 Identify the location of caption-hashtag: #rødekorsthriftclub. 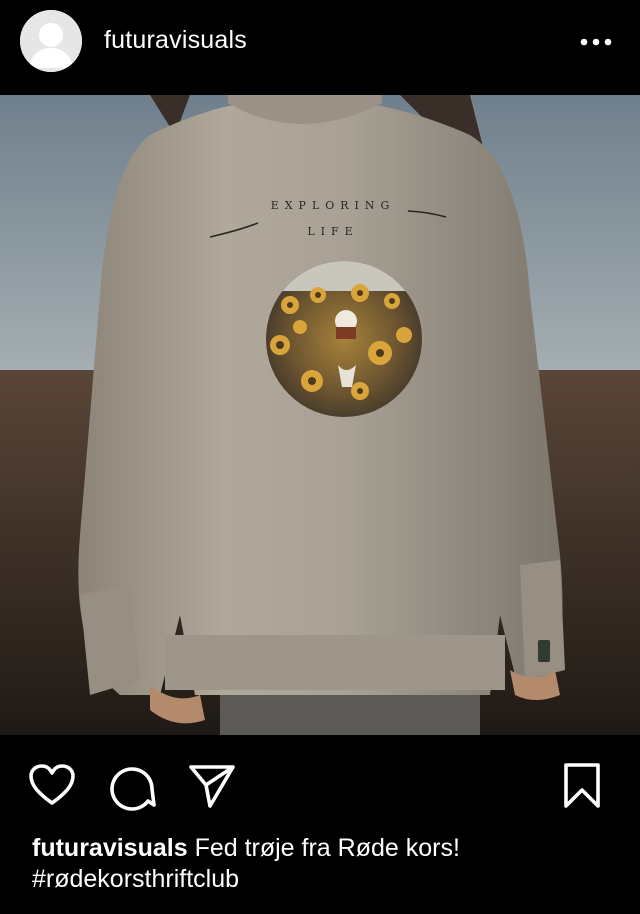
(327, 879).